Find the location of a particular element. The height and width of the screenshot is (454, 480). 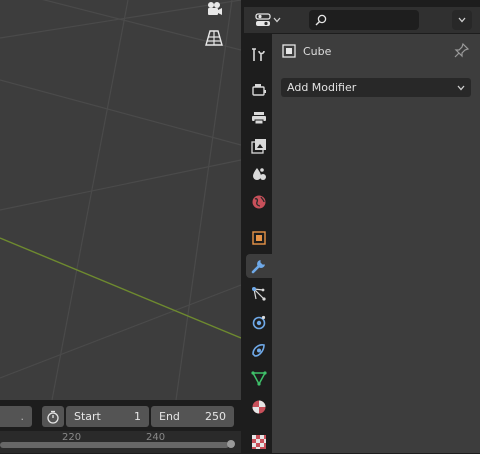

timeline-scrollbar is located at coordinates (114, 445).